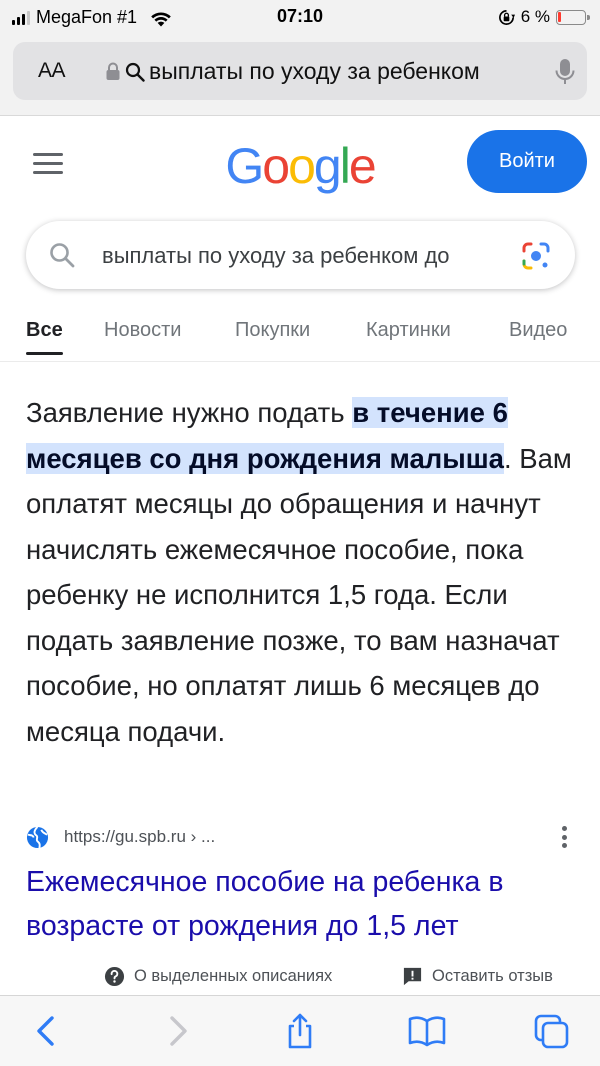 This screenshot has width=600, height=1066. I want to click on feedback-icon, so click(412, 976).